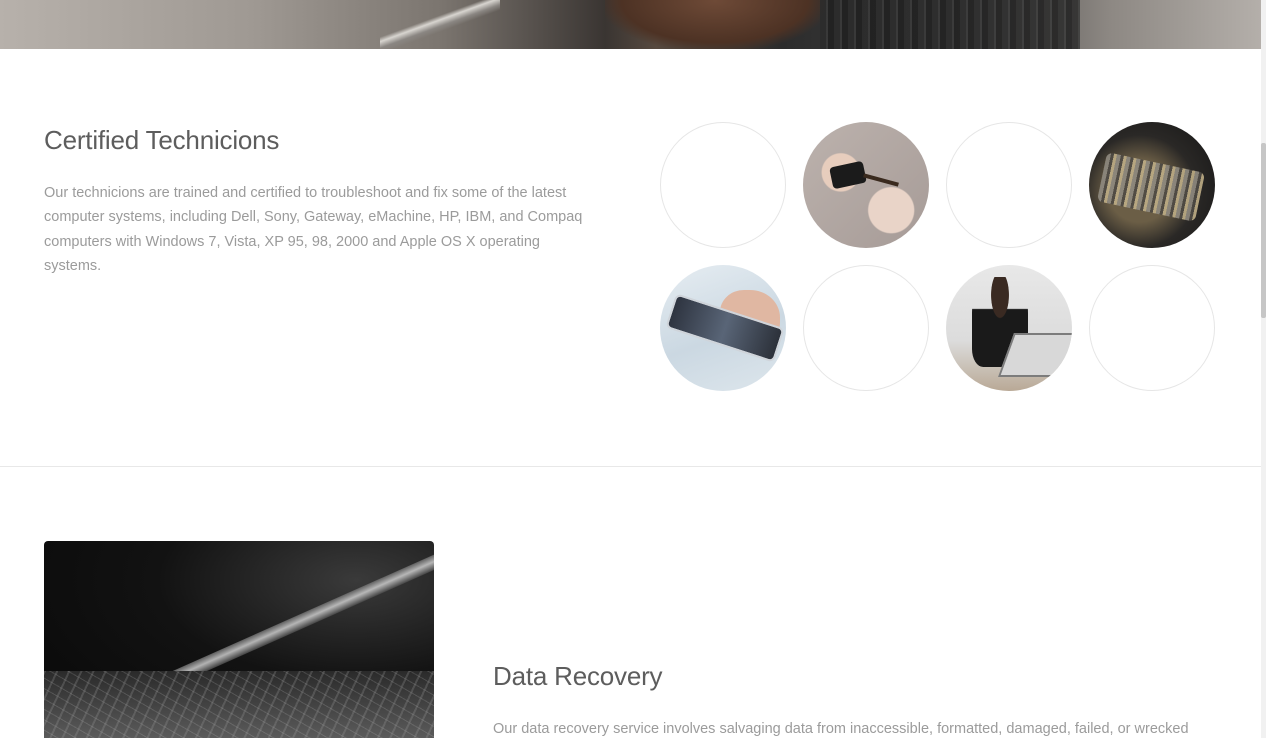 The image size is (1266, 741). What do you see at coordinates (848, 175) in the screenshot?
I see `phone-image` at bounding box center [848, 175].